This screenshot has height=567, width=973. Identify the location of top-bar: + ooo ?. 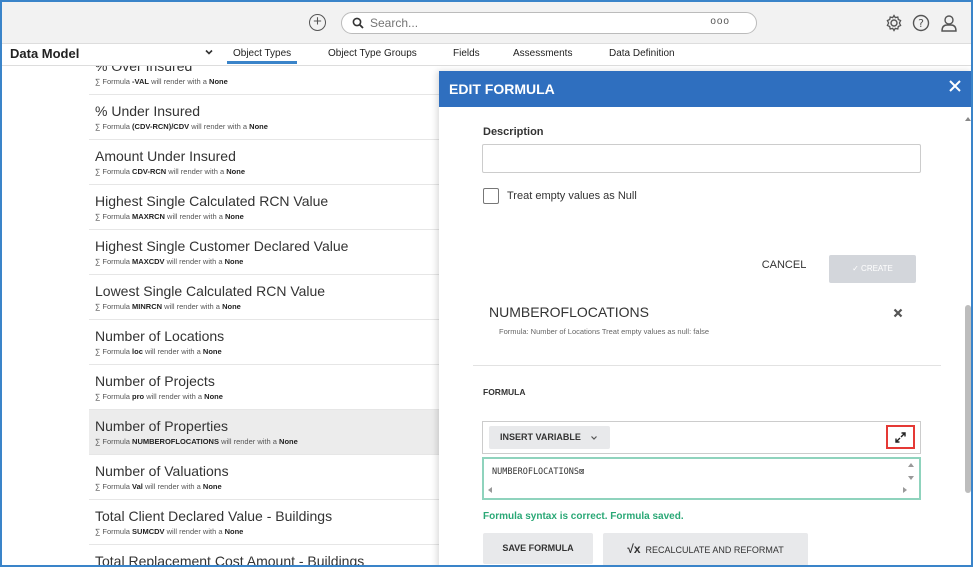
(486, 23).